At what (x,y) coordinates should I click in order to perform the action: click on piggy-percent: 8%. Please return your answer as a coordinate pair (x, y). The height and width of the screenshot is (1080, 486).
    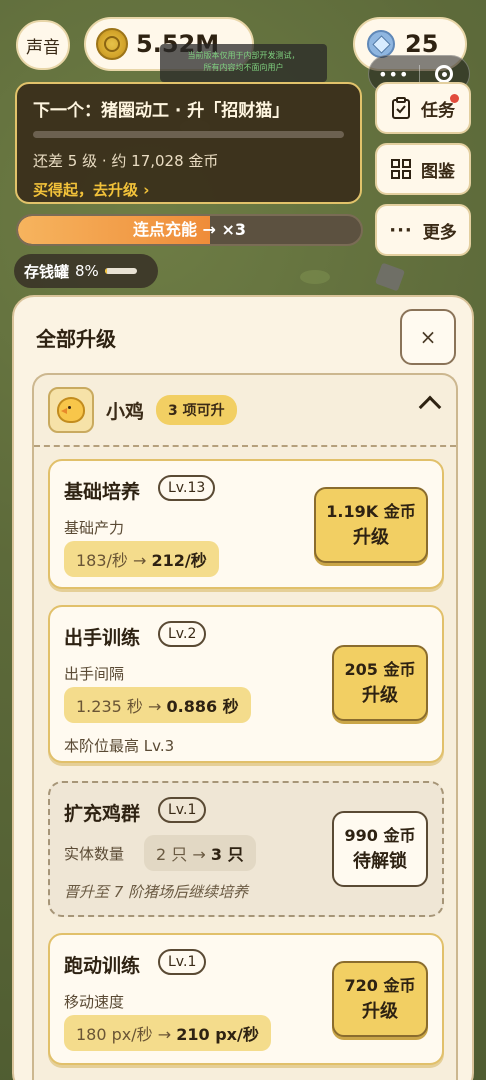
    Looking at the image, I should click on (87, 271).